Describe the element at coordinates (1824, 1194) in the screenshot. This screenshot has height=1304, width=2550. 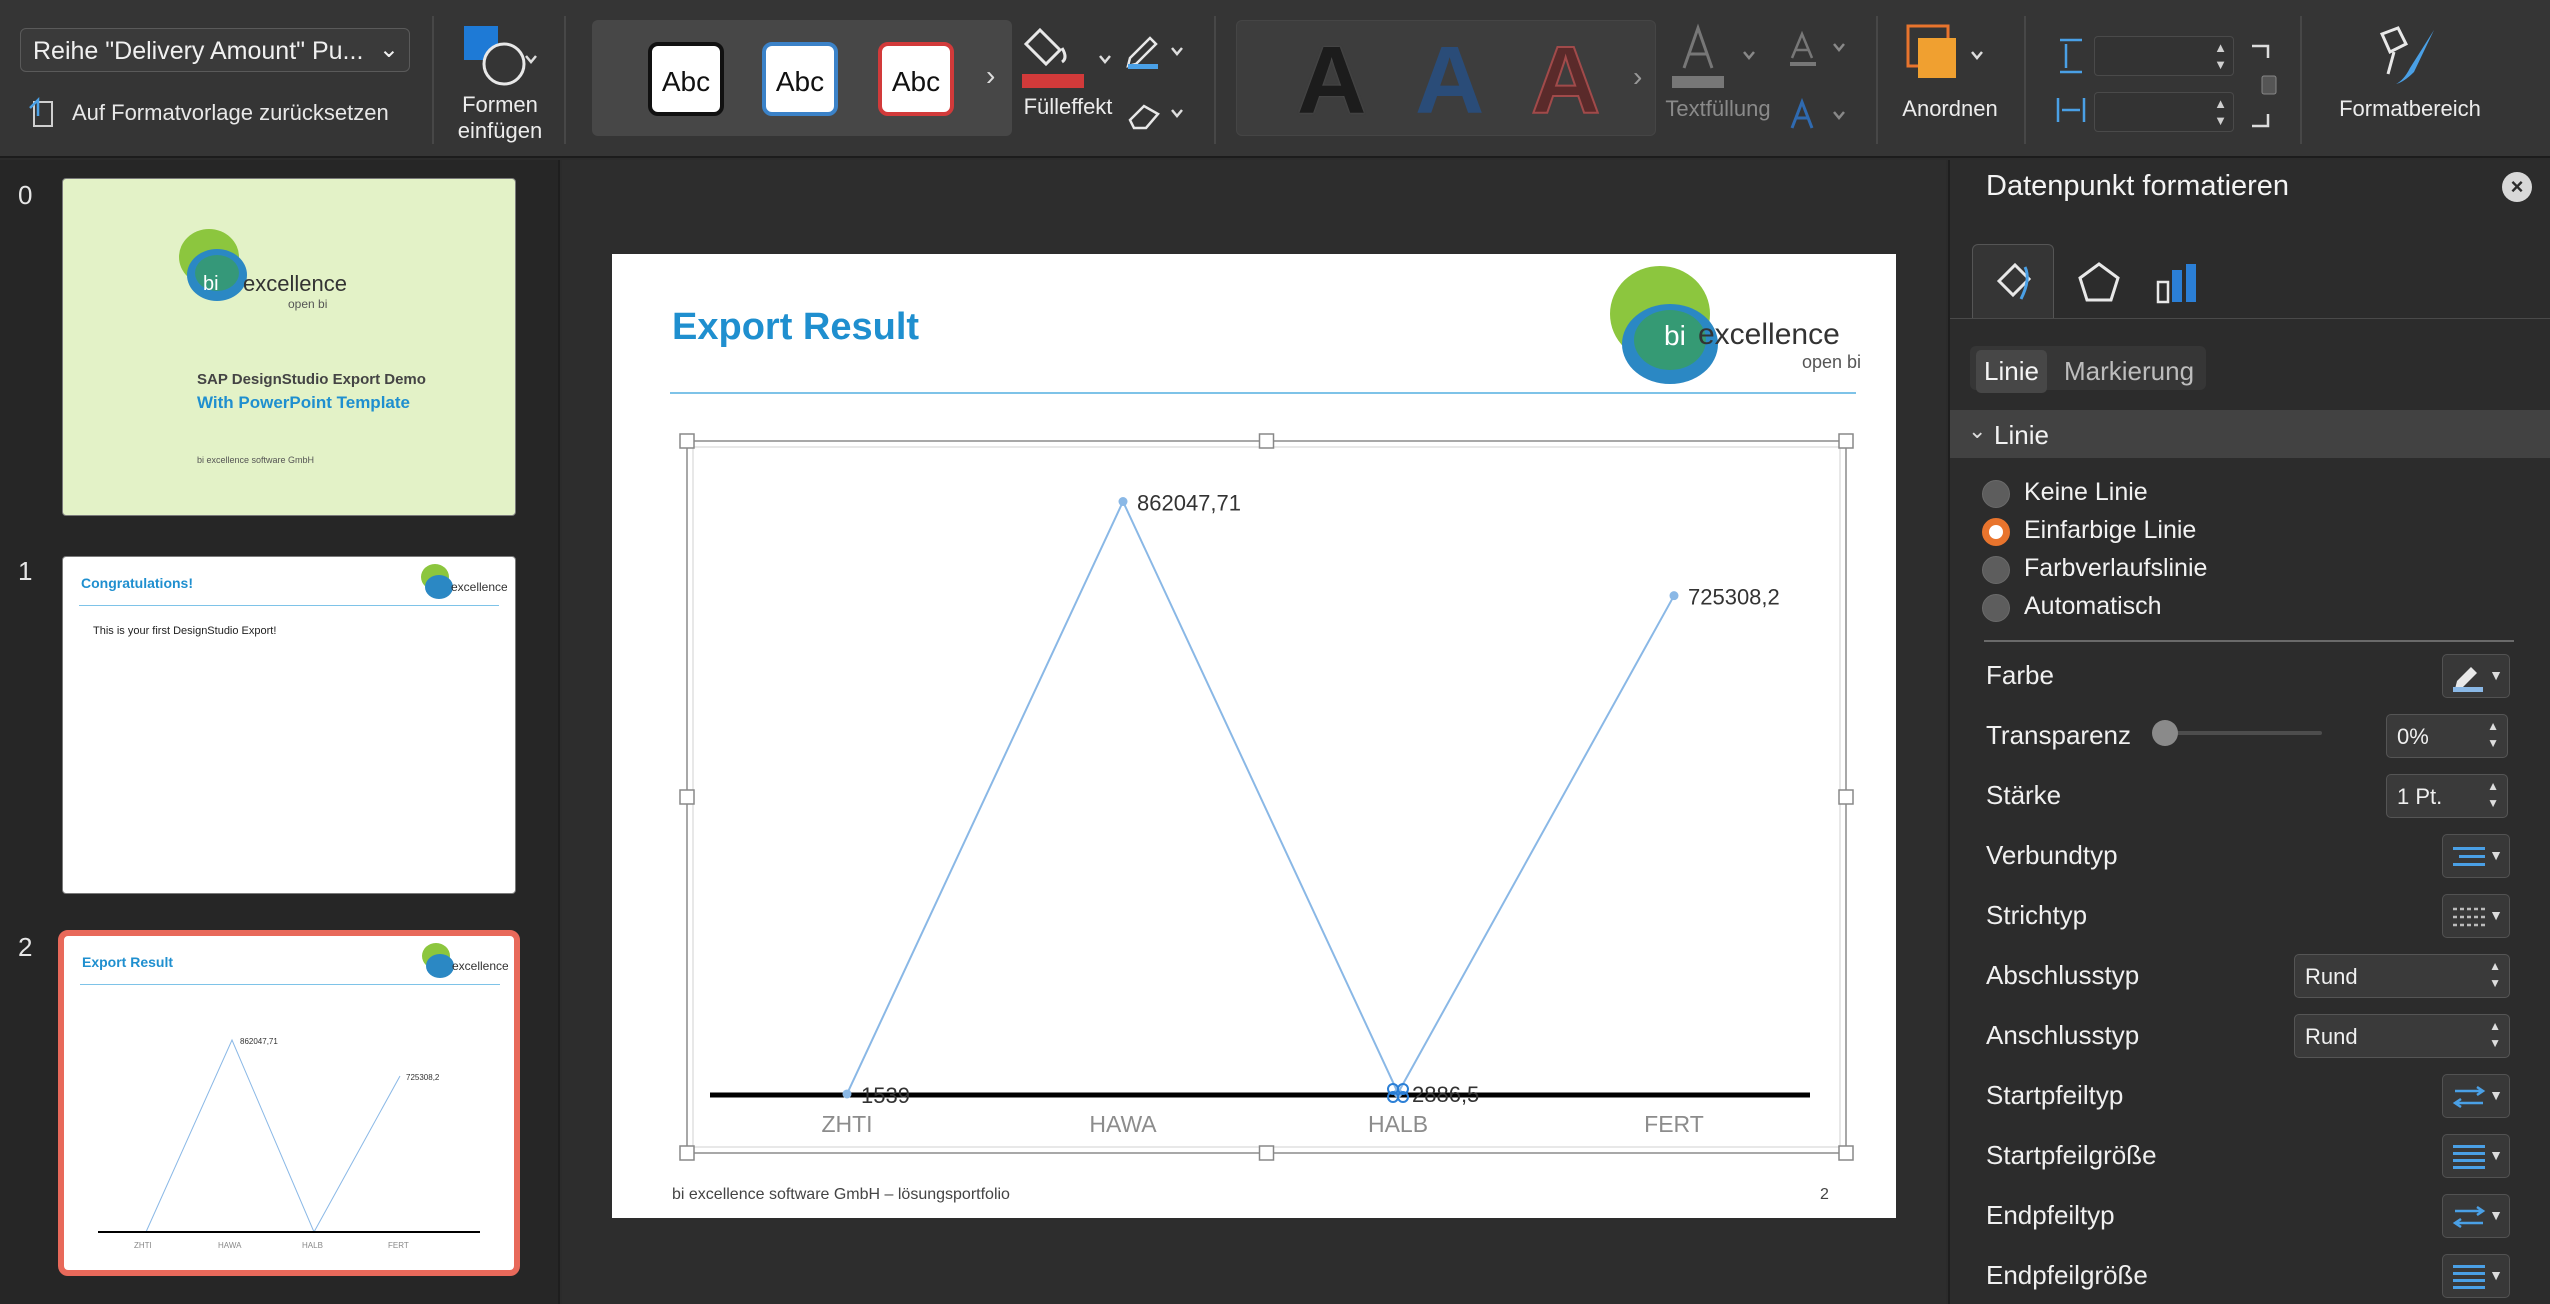
I see `slide-page-number: 2` at that location.